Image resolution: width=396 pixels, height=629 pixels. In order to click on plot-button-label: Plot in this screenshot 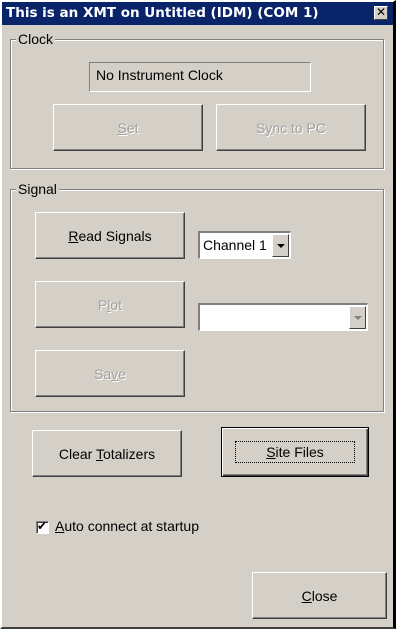, I will do `click(110, 304)`.